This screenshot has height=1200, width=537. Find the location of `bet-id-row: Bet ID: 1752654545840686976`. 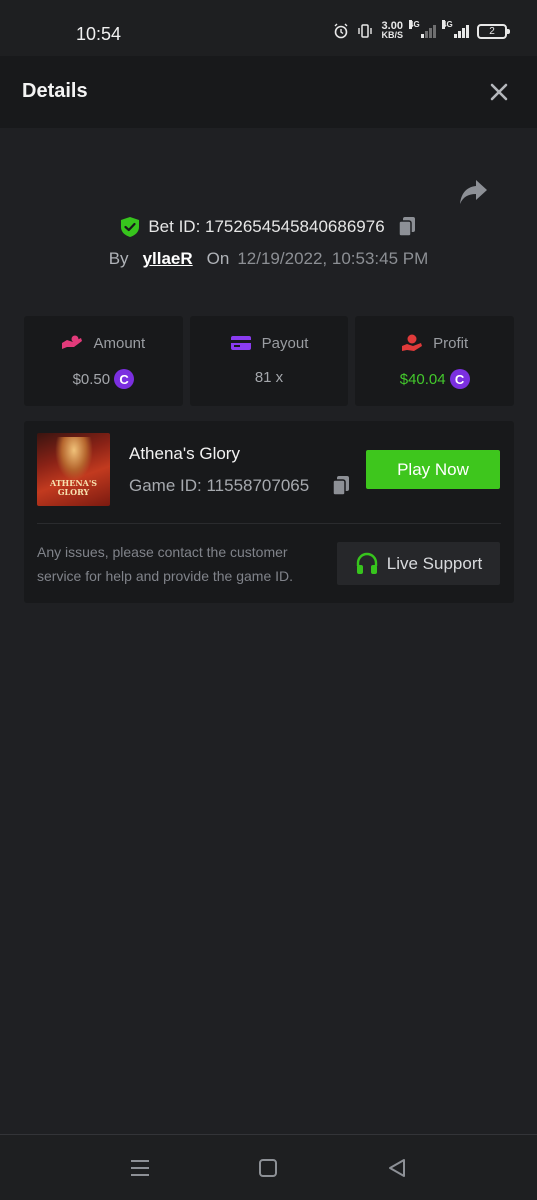

bet-id-row: Bet ID: 1752654545840686976 is located at coordinates (268, 227).